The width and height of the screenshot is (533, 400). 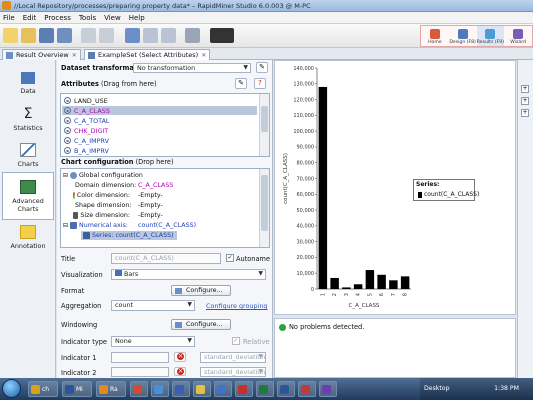 I want to click on new-process-icon, so click(x=10, y=35).